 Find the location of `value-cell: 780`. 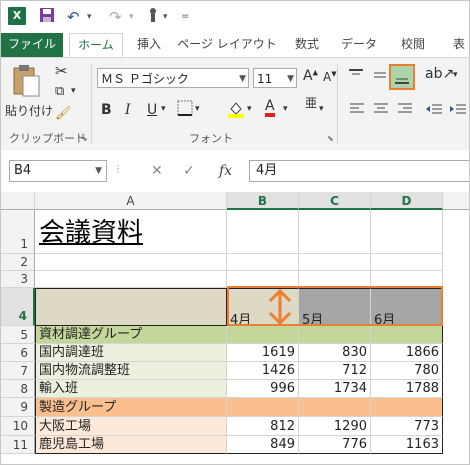

value-cell: 780 is located at coordinates (407, 371).